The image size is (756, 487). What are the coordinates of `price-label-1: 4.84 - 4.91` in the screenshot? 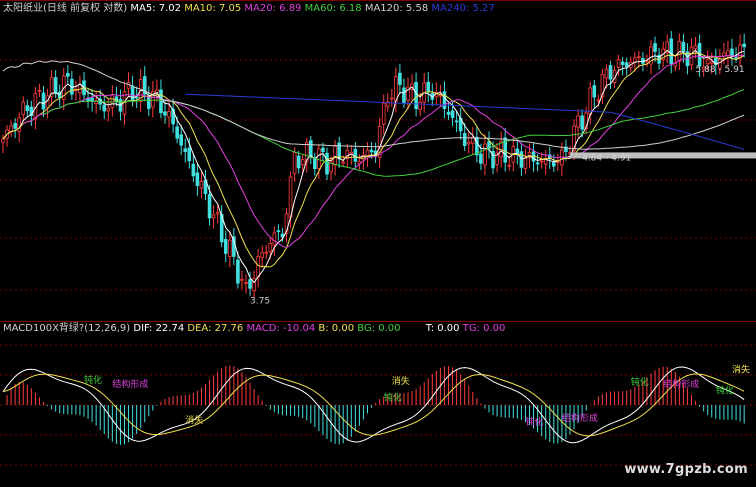 It's located at (606, 158).